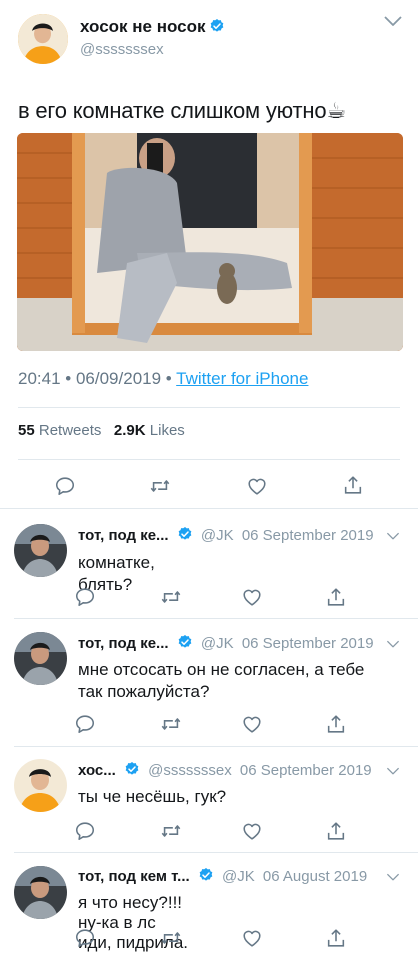  Describe the element at coordinates (118, 378) in the screenshot. I see `tweet-date: 06/09/2019` at that location.